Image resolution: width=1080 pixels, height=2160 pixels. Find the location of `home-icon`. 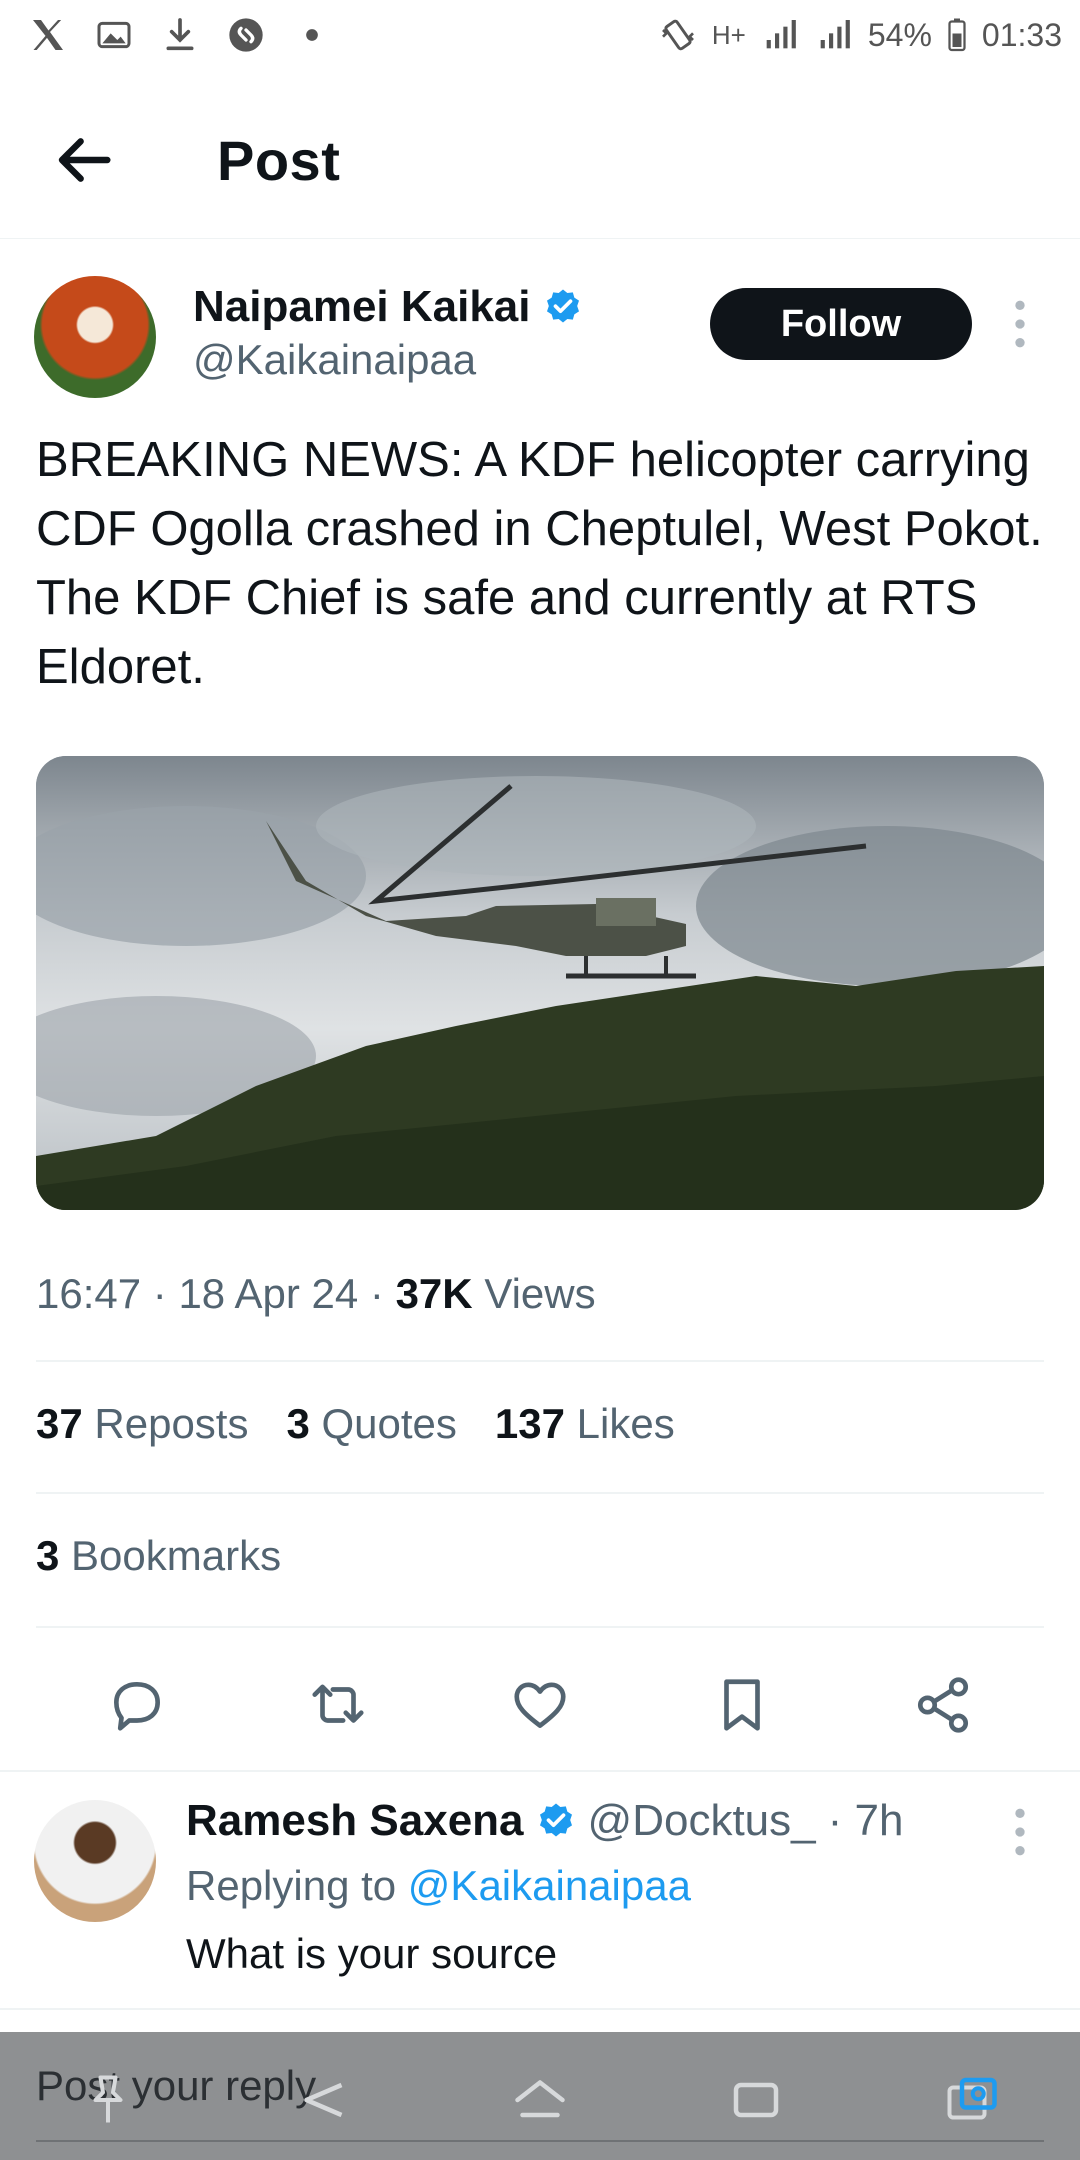

home-icon is located at coordinates (540, 2099).